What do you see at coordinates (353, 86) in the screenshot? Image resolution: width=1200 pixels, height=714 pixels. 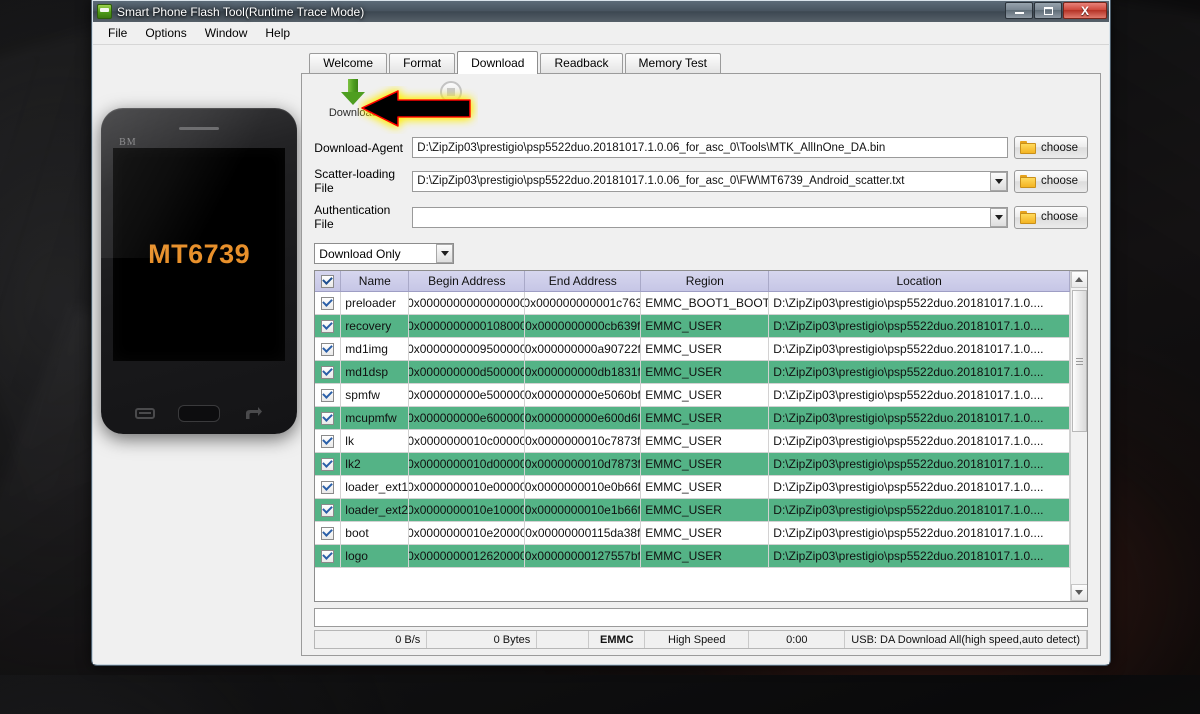 I see `arrow-stem` at bounding box center [353, 86].